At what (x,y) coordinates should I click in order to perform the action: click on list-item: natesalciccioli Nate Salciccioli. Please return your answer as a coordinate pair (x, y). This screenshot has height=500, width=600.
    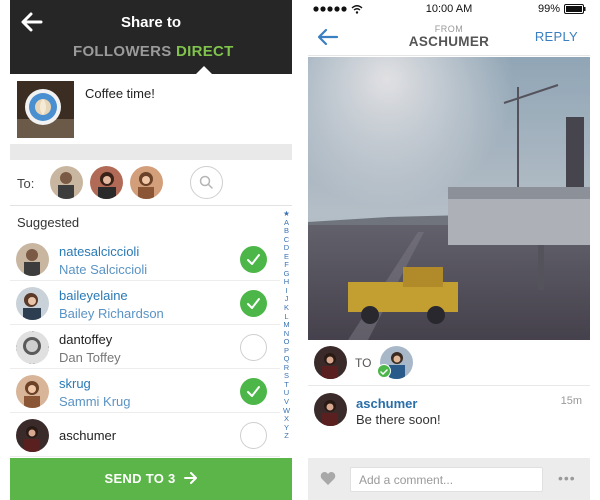
    Looking at the image, I should click on (145, 259).